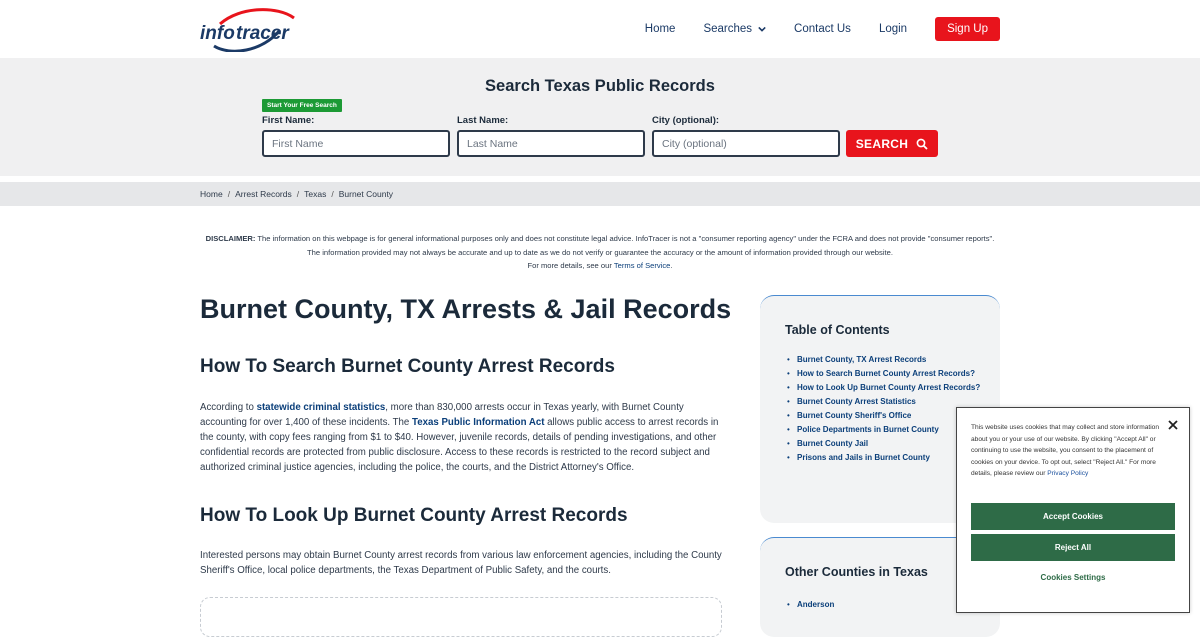  What do you see at coordinates (263, 33) in the screenshot?
I see `svg-text: tracer` at bounding box center [263, 33].